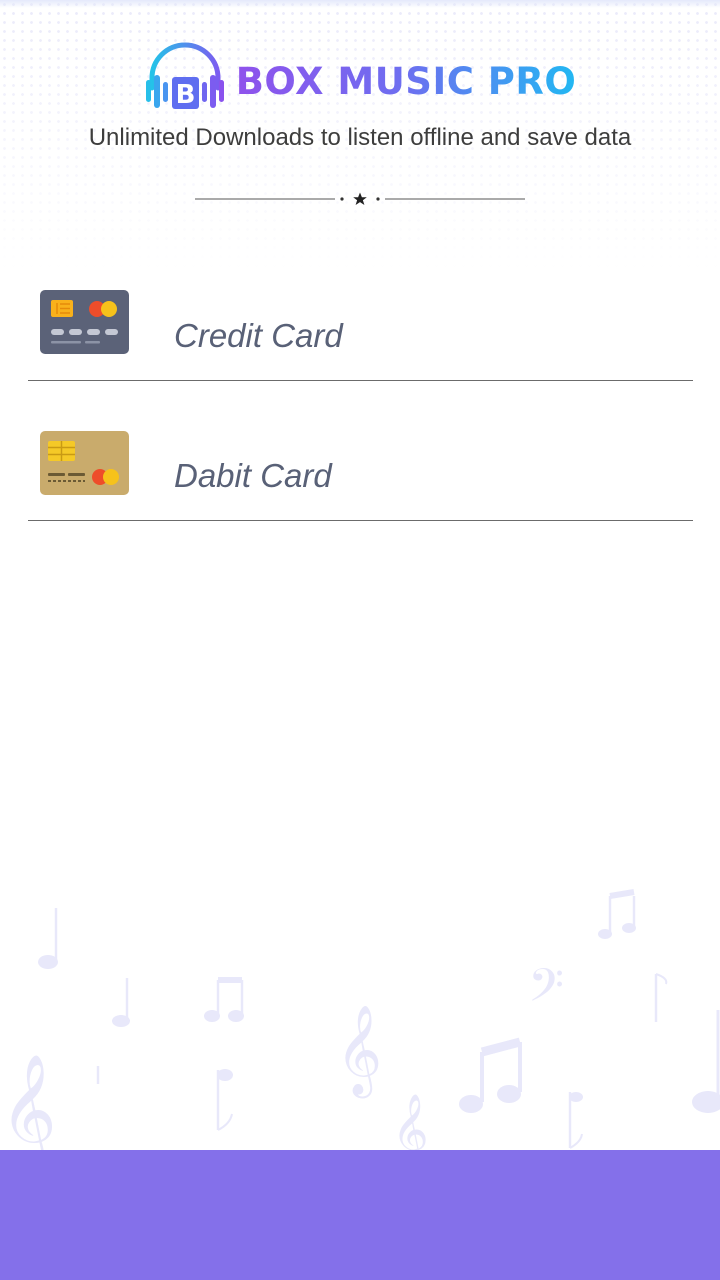 Image resolution: width=720 pixels, height=1280 pixels. Describe the element at coordinates (360, 1215) in the screenshot. I see `footer-bar` at that location.